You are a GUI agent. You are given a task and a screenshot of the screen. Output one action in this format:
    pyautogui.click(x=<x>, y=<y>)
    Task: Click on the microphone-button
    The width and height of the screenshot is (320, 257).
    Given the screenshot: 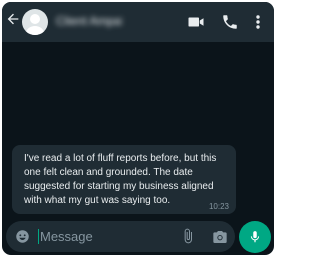 What is the action you would take?
    pyautogui.click(x=255, y=237)
    